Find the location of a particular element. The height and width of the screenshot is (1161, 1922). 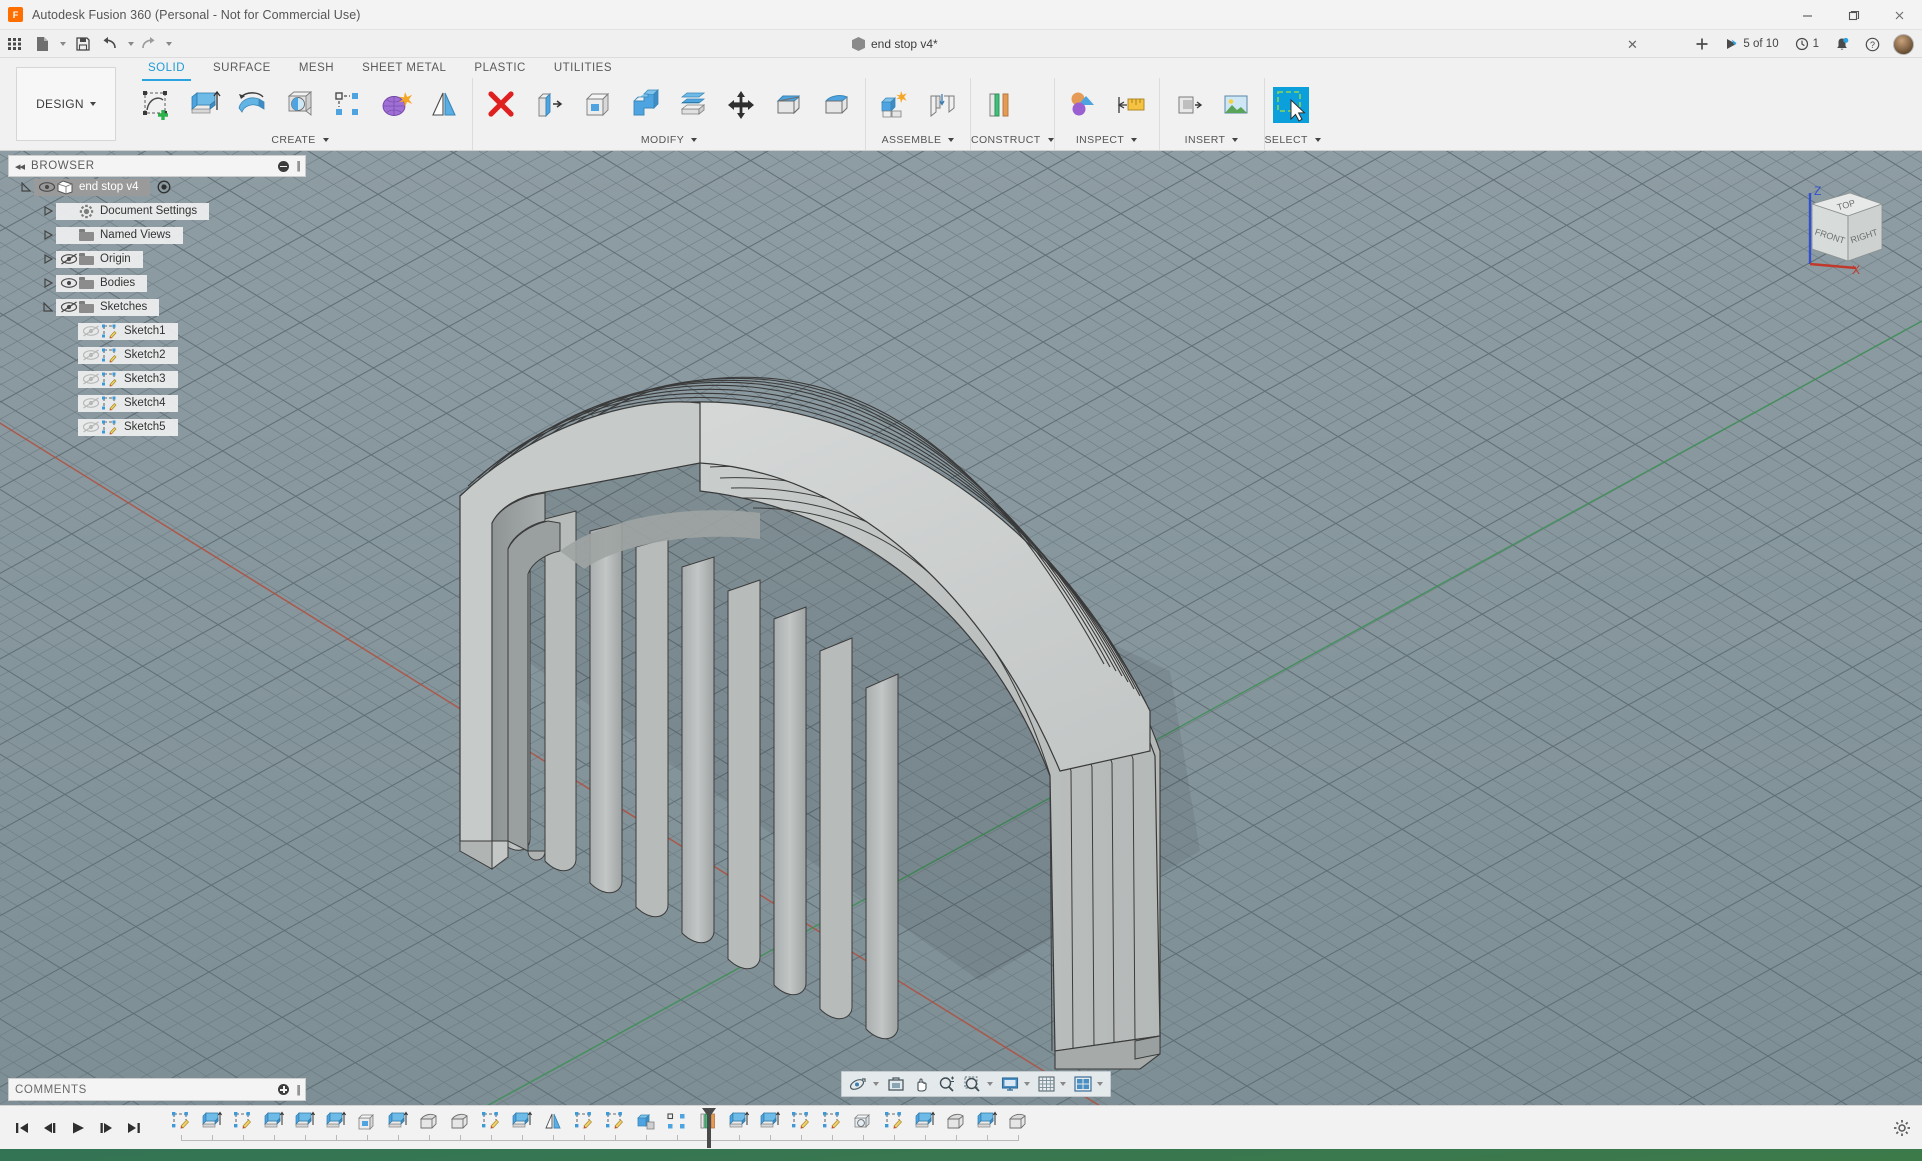

panel-assemble-label: ASSEMBLE is located at coordinates (918, 139).